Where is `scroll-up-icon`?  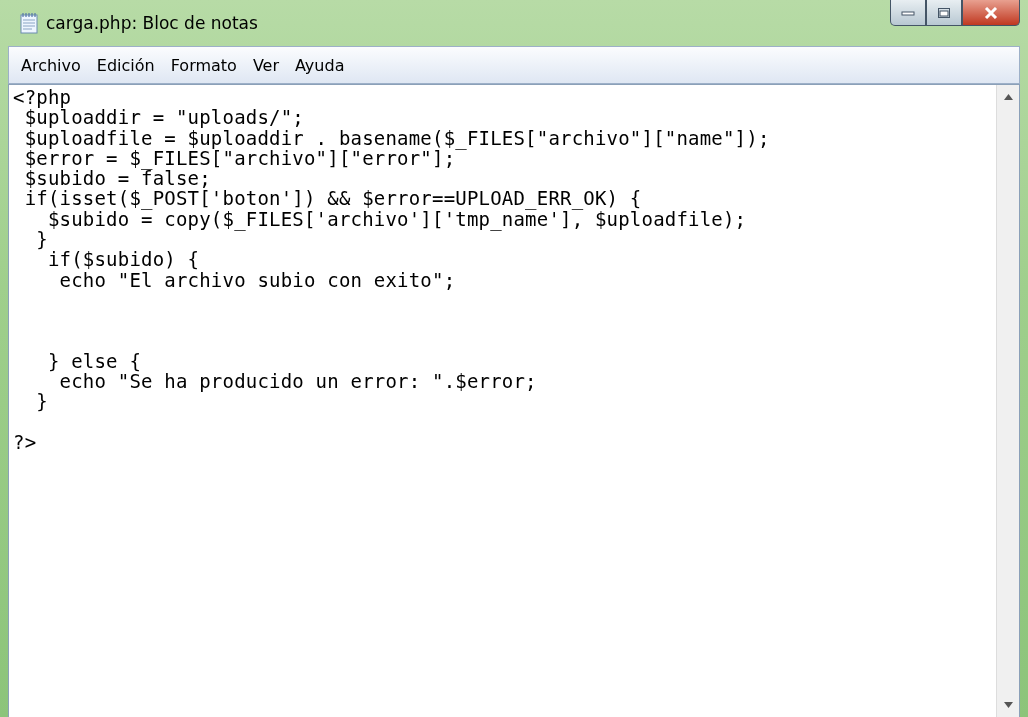 scroll-up-icon is located at coordinates (1008, 97).